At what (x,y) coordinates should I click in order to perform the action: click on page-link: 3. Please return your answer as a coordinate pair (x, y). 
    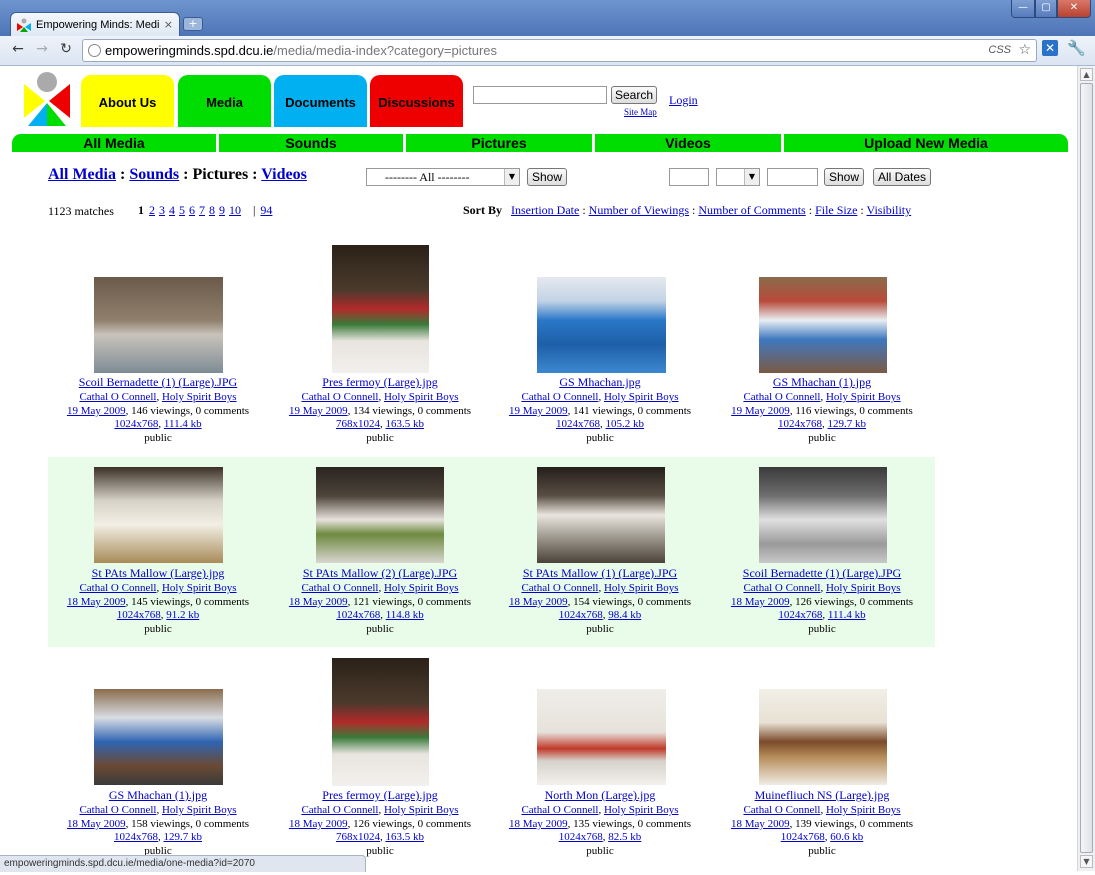
    Looking at the image, I should click on (162, 210).